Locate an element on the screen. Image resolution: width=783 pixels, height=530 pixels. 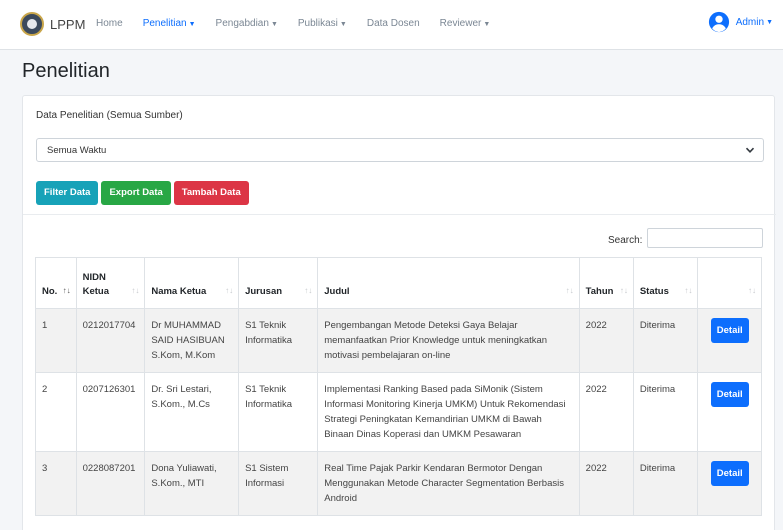
user-menu: Admin ▼ is located at coordinates (740, 22).